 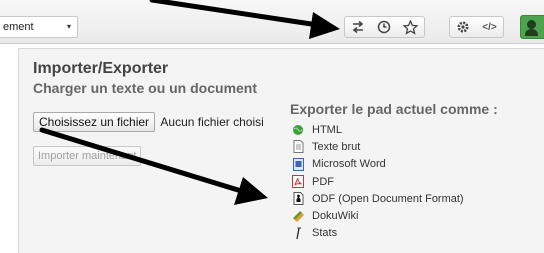 What do you see at coordinates (324, 25) in the screenshot?
I see `annotation-arrow-top-head` at bounding box center [324, 25].